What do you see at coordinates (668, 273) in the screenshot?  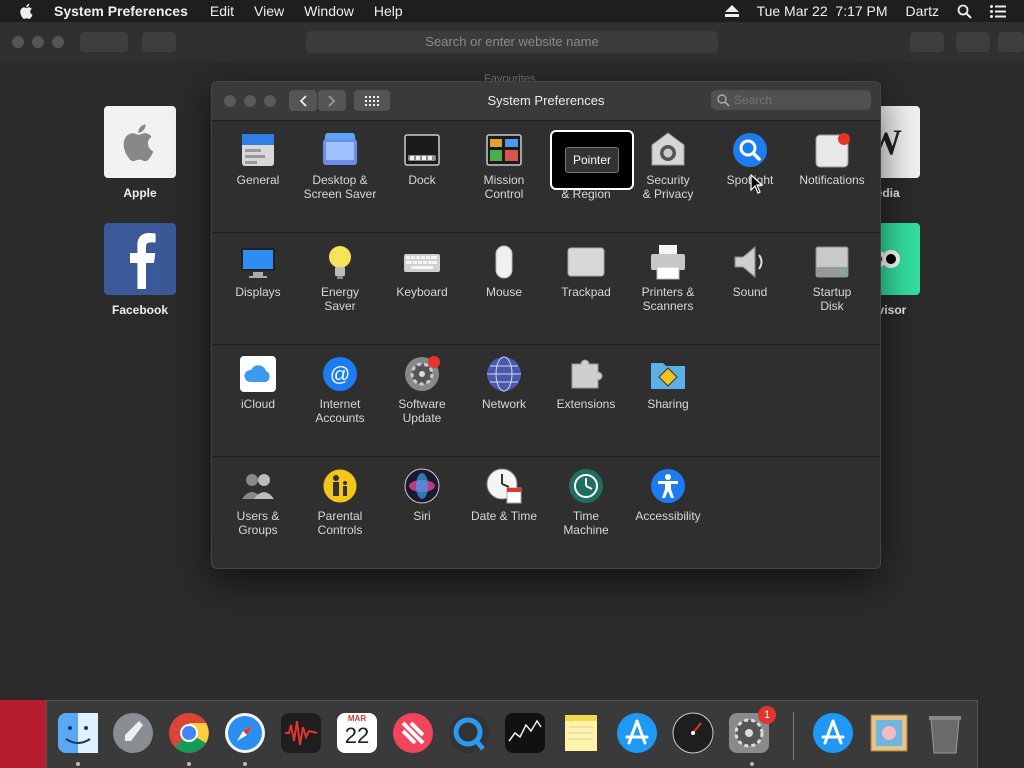 I see `pref-printers-scanners: Printers & Scanners` at bounding box center [668, 273].